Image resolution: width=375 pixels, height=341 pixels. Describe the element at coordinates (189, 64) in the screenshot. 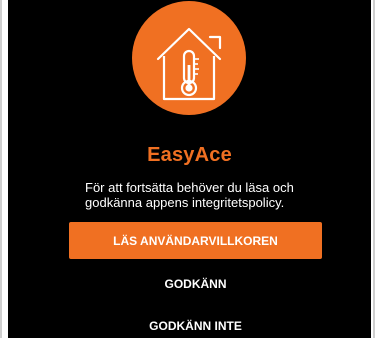

I see `house-thermometer-icon` at that location.